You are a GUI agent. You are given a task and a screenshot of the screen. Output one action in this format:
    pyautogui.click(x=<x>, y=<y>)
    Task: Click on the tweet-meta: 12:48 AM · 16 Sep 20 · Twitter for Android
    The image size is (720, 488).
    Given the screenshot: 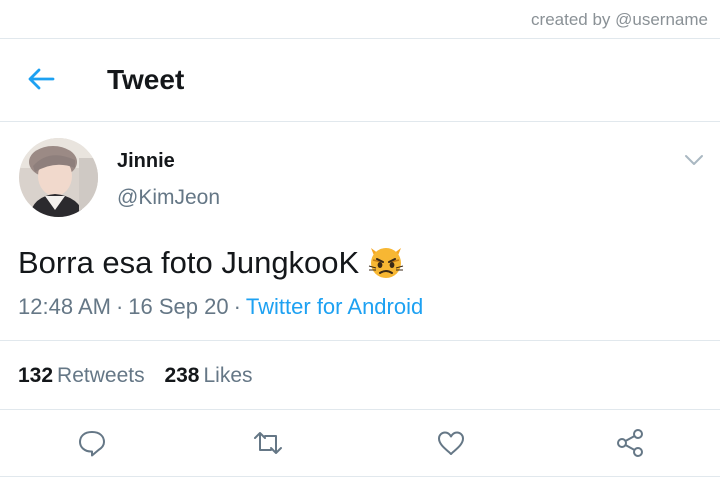 What is the action you would take?
    pyautogui.click(x=220, y=307)
    